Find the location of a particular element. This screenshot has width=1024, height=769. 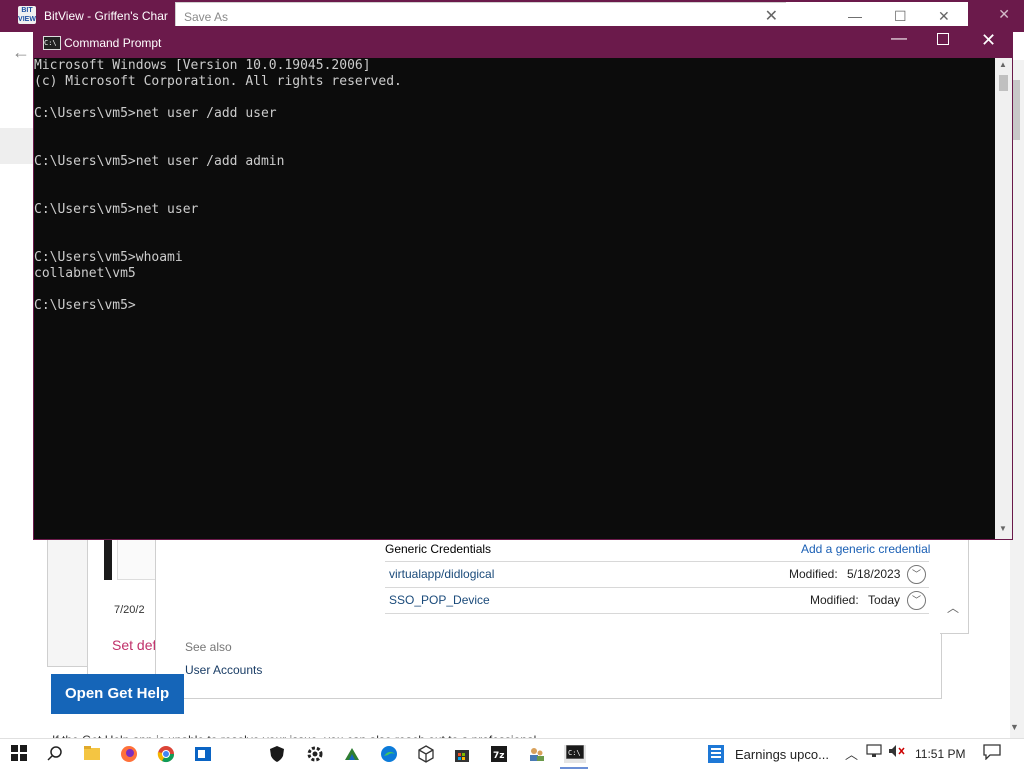

notification-center-icon is located at coordinates (992, 753).